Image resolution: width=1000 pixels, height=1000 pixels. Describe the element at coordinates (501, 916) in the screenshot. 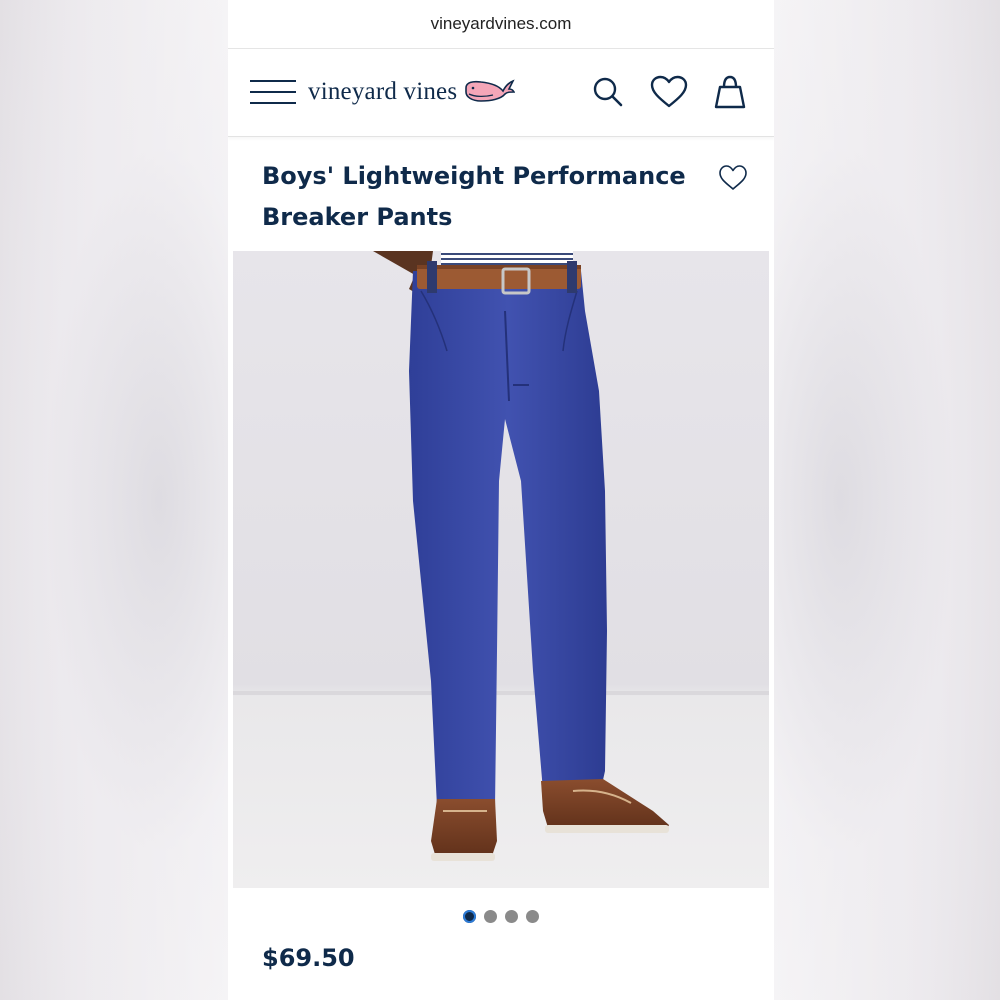

I see `image-carousel-dots` at that location.